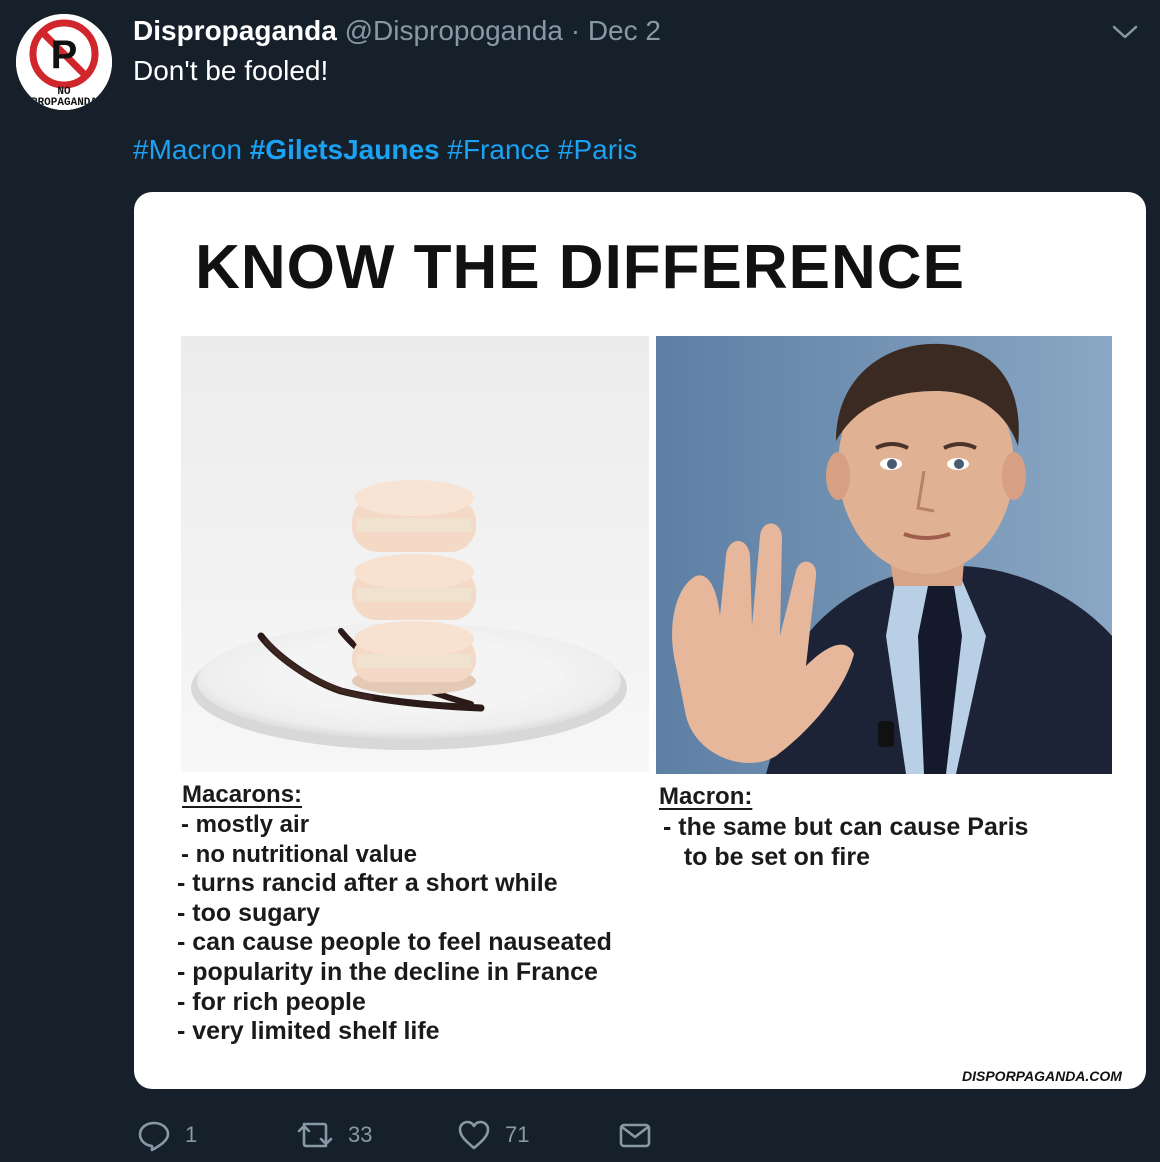 This screenshot has width=1160, height=1162. I want to click on hashtag-macron: #Macron, so click(187, 149).